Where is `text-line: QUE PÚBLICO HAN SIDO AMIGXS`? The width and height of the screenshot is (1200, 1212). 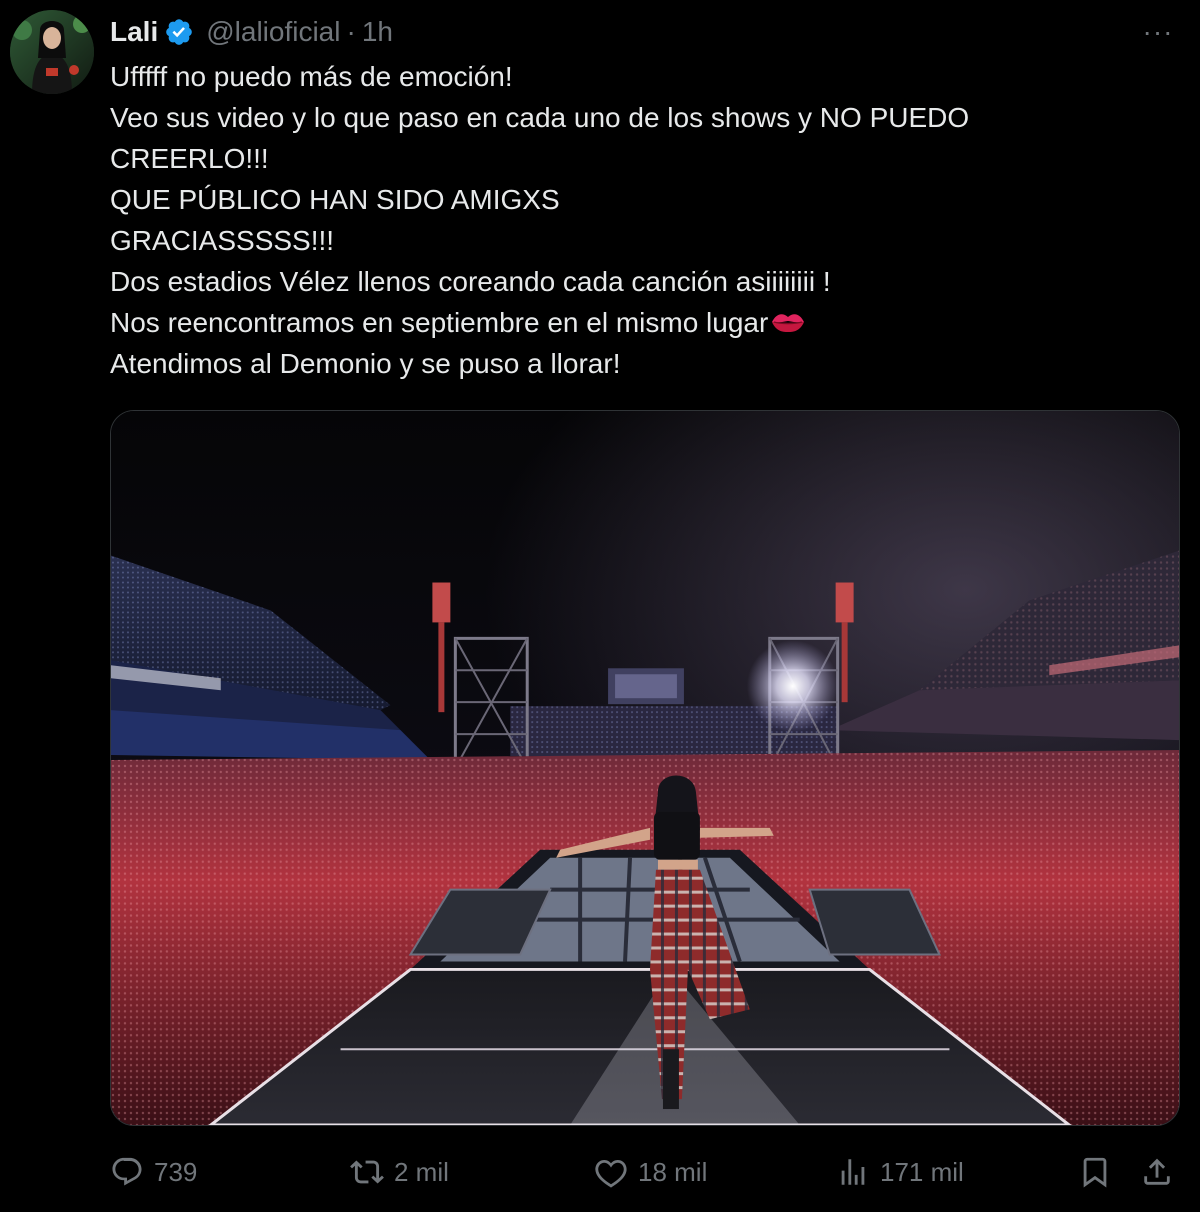 text-line: QUE PÚBLICO HAN SIDO AMIGXS is located at coordinates (335, 199).